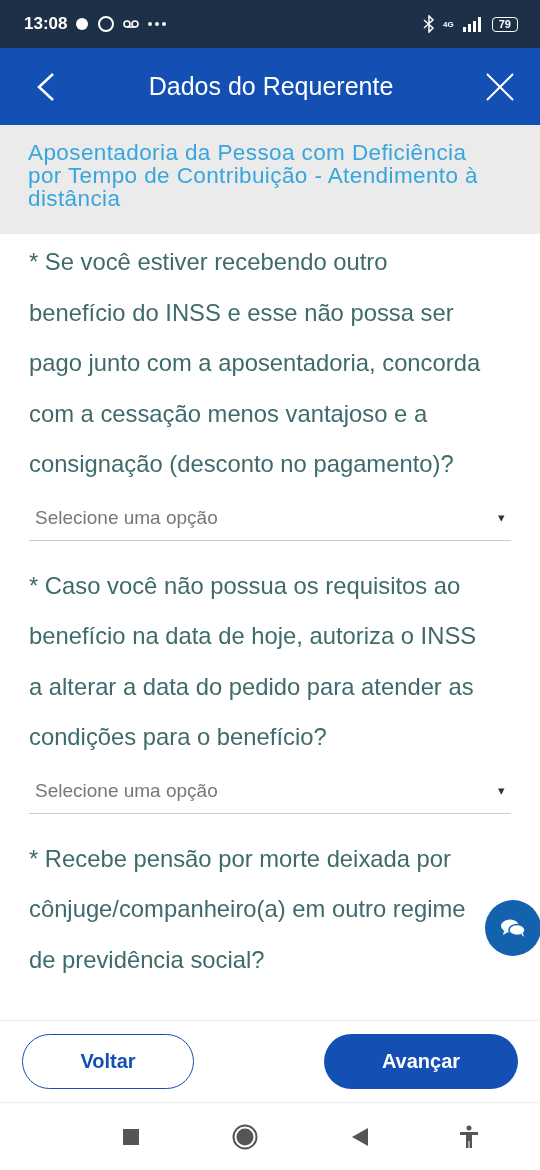 Image resolution: width=540 pixels, height=1170 pixels. What do you see at coordinates (504, 24) in the screenshot?
I see `battery-level: 79` at bounding box center [504, 24].